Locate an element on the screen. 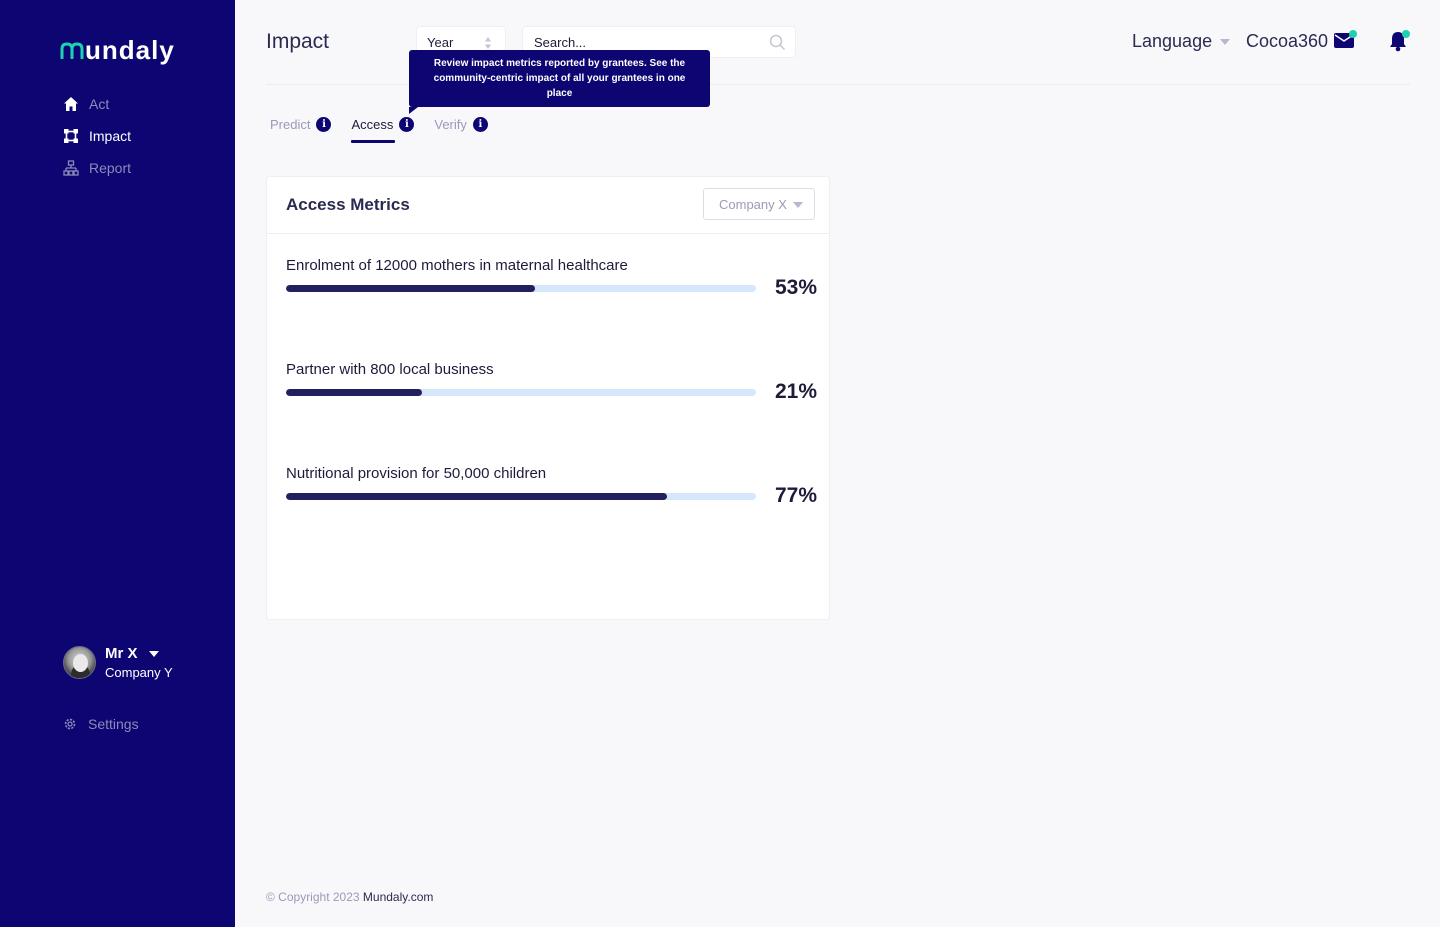  year-select-label: Year is located at coordinates (440, 42).